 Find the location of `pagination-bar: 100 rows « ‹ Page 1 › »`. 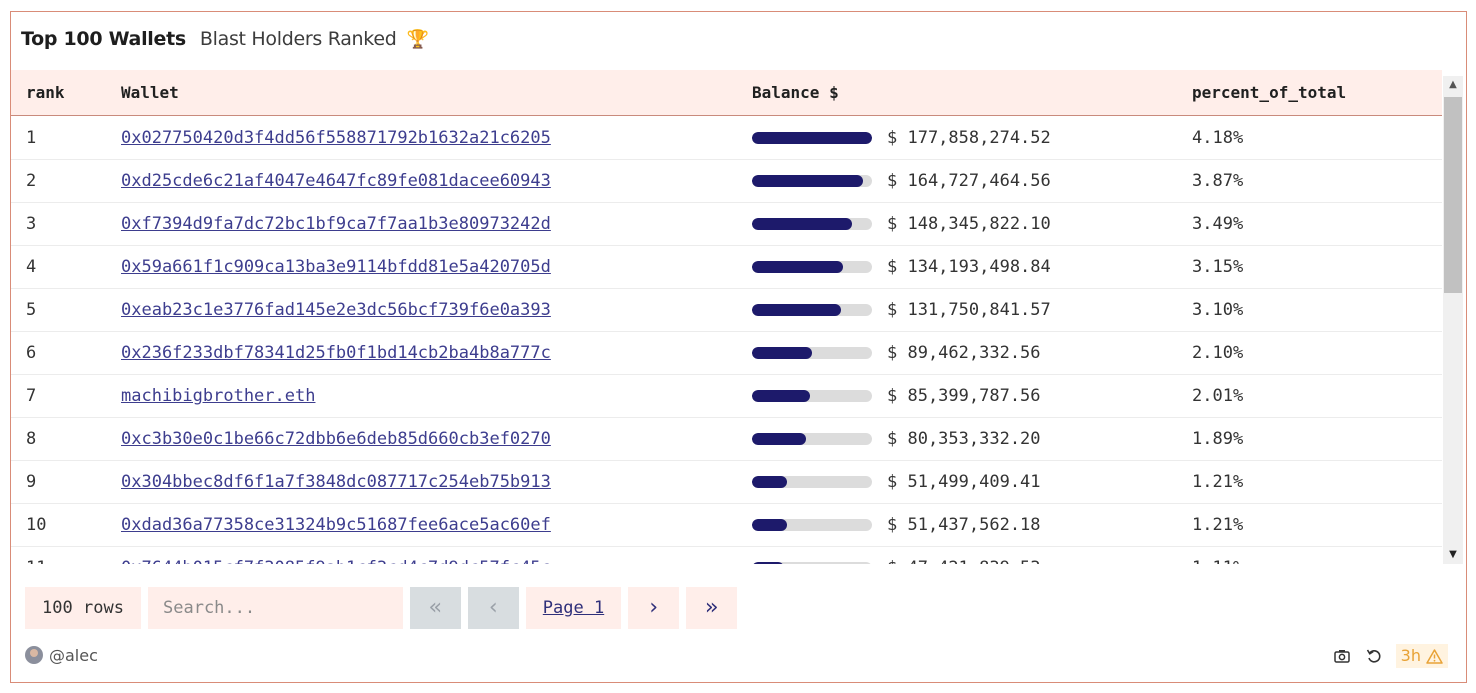

pagination-bar: 100 rows « ‹ Page 1 › » is located at coordinates (384, 608).